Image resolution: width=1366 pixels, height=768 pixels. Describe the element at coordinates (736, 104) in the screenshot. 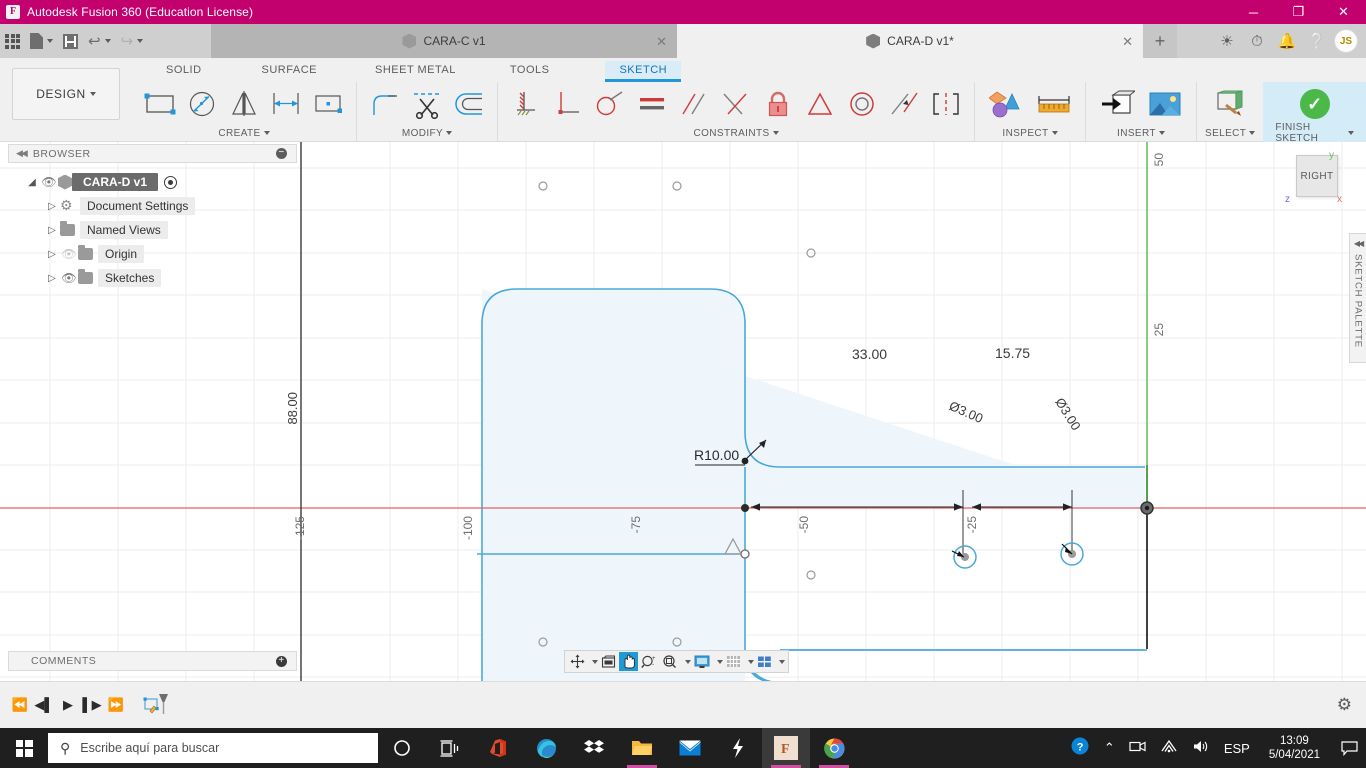

I see `horizontal-vertical-constraint-tool` at that location.